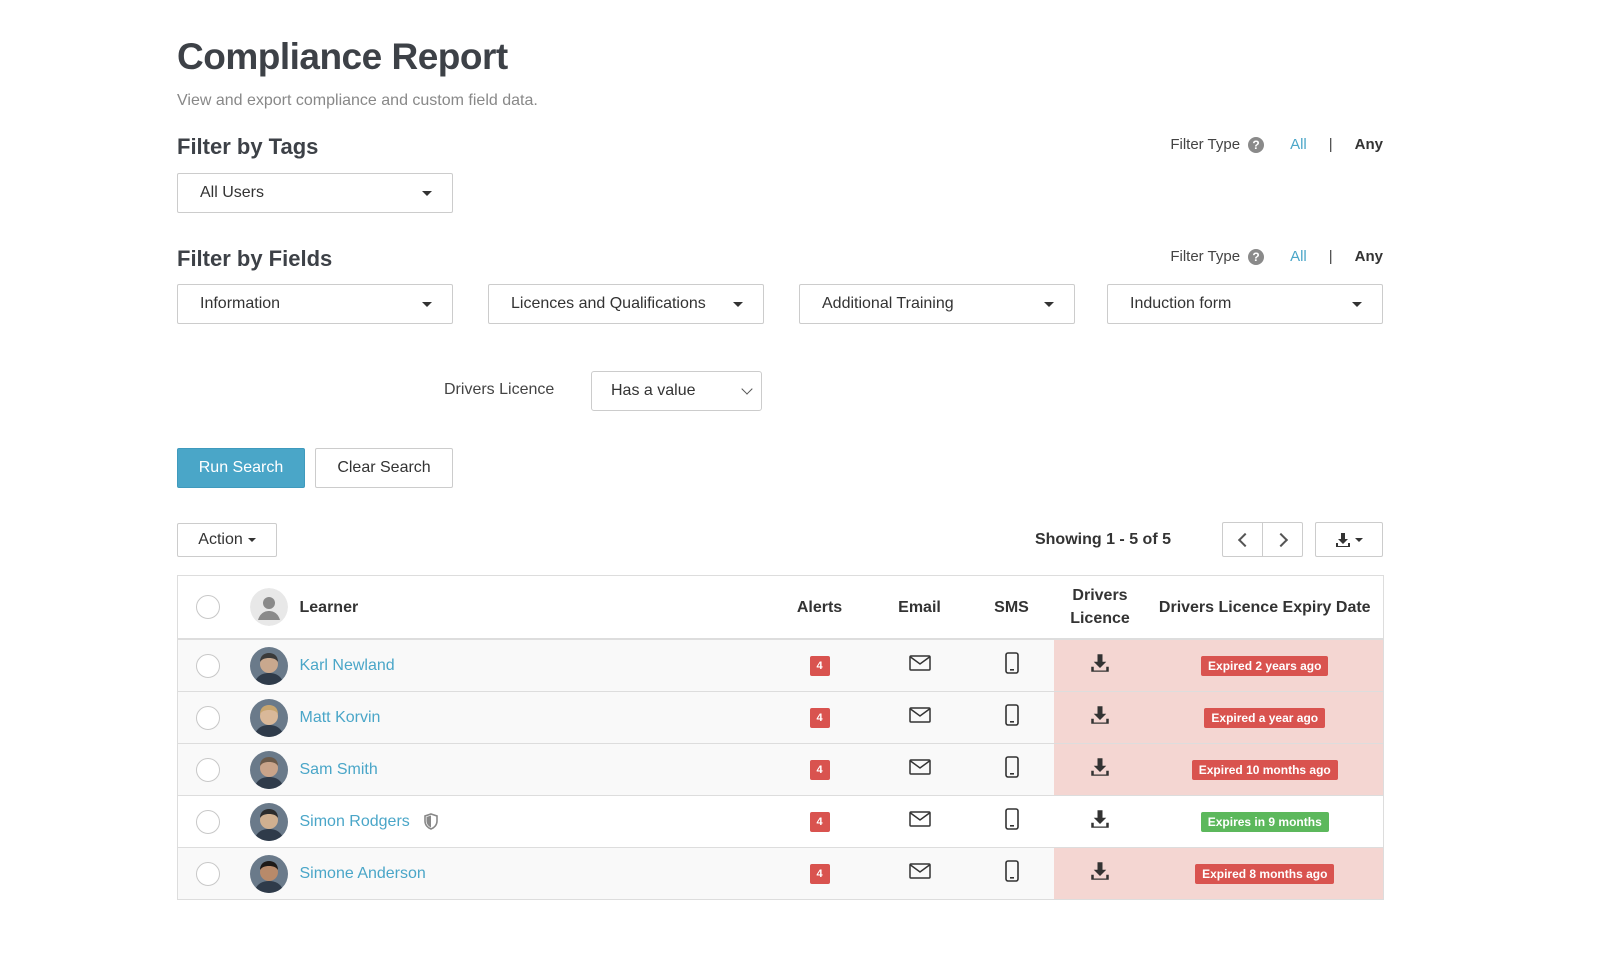 This screenshot has width=1600, height=962. What do you see at coordinates (315, 304) in the screenshot?
I see `information-dropdown: Information` at bounding box center [315, 304].